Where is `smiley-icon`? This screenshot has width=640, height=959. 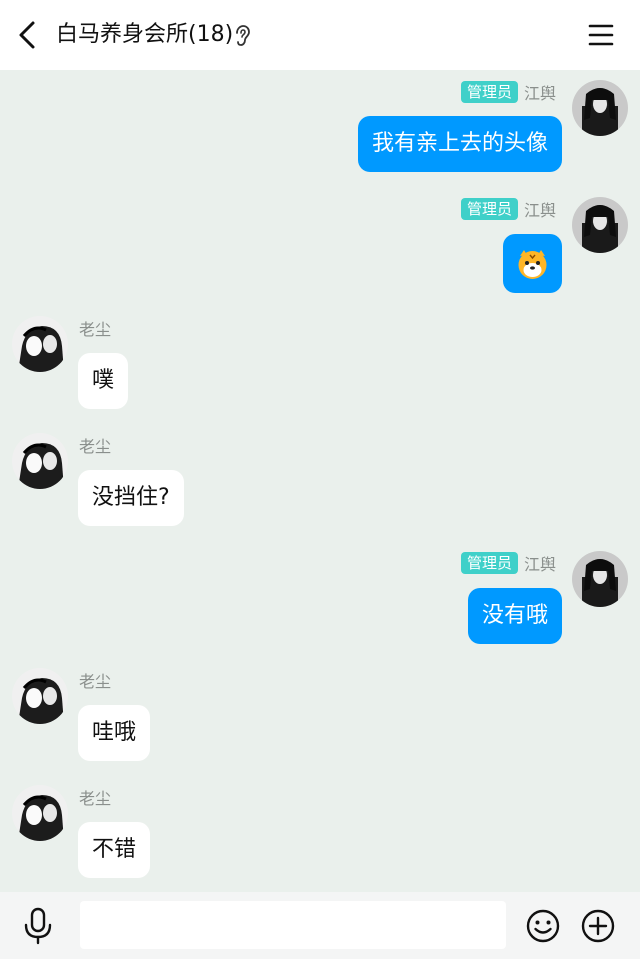 smiley-icon is located at coordinates (543, 926).